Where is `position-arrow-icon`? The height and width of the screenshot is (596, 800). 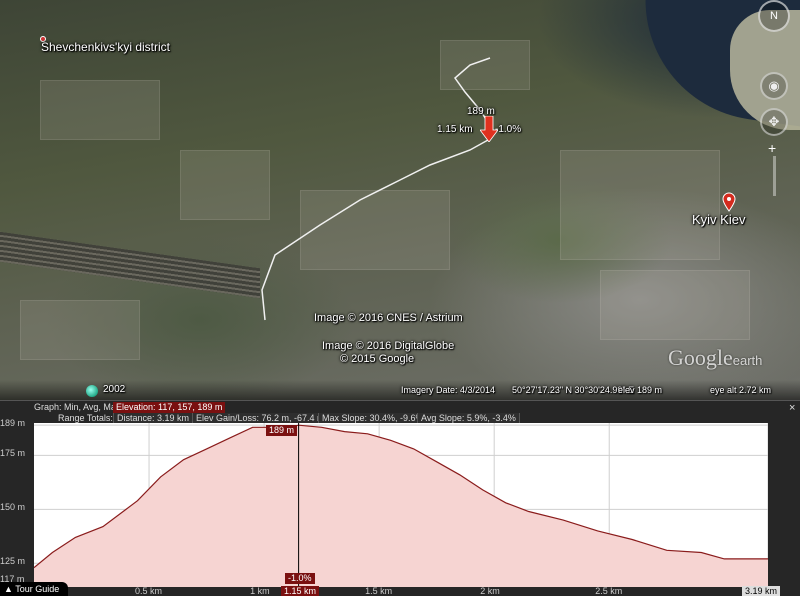
position-arrow-icon is located at coordinates (489, 129).